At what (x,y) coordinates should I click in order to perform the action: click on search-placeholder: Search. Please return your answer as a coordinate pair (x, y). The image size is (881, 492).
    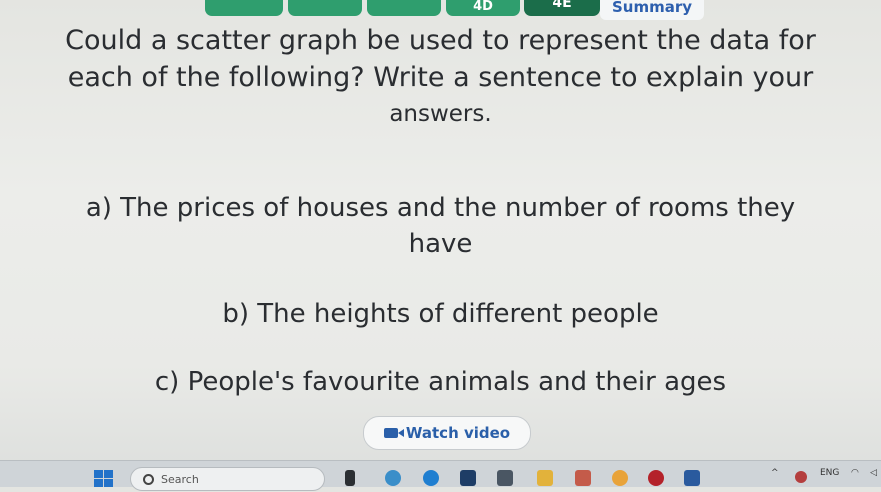
    Looking at the image, I should click on (180, 479).